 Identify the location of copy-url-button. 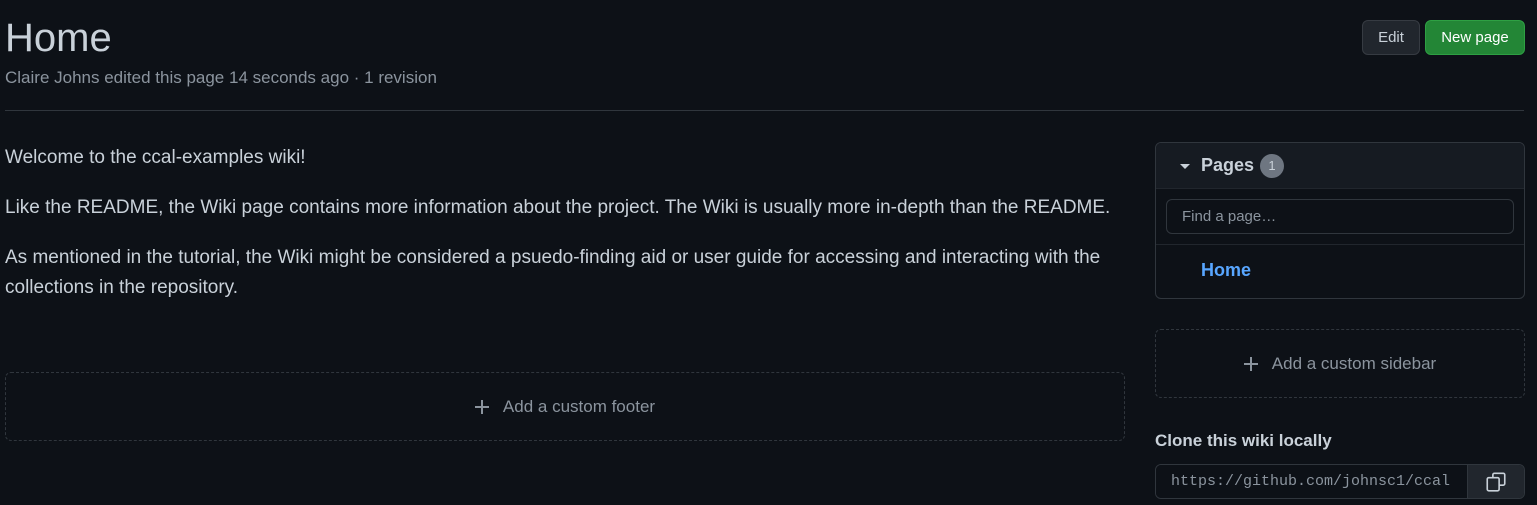
(1495, 481).